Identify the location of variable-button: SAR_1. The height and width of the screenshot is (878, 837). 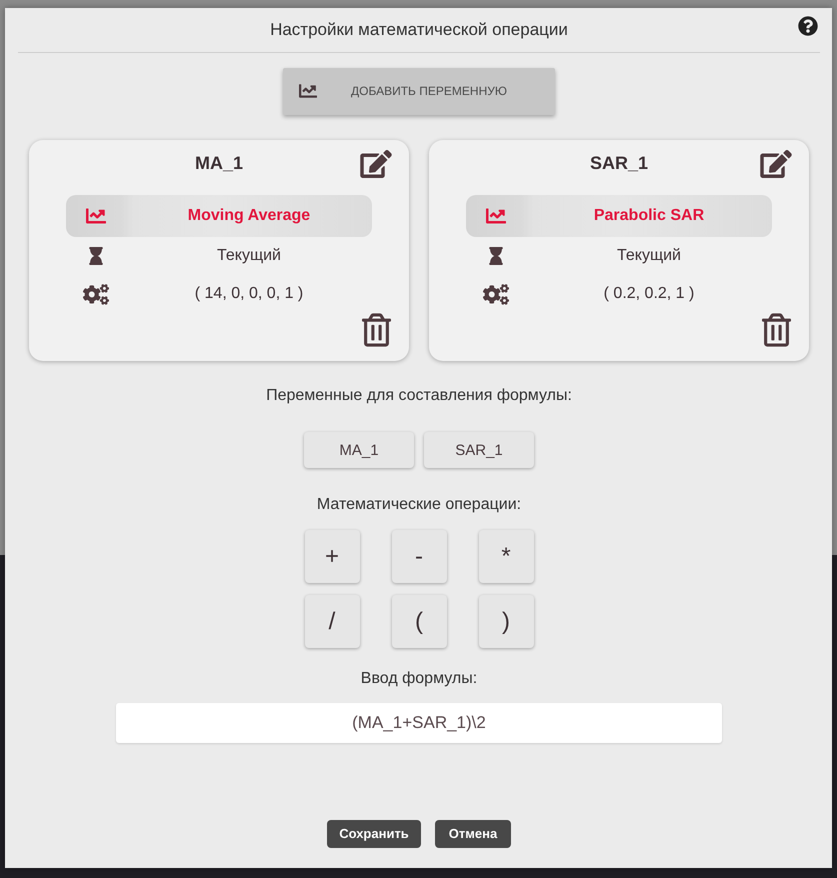
(479, 450).